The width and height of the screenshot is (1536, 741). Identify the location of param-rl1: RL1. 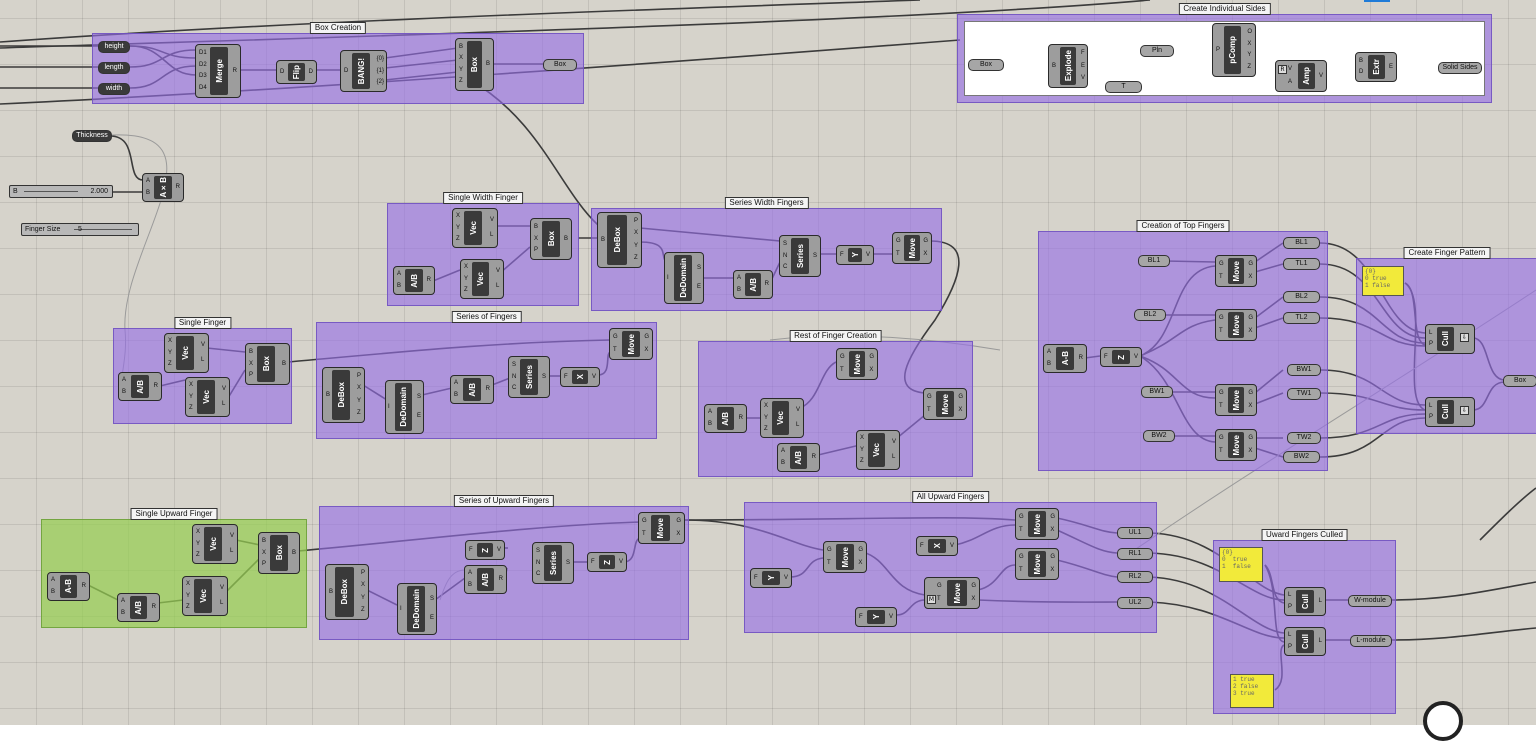
(1135, 554).